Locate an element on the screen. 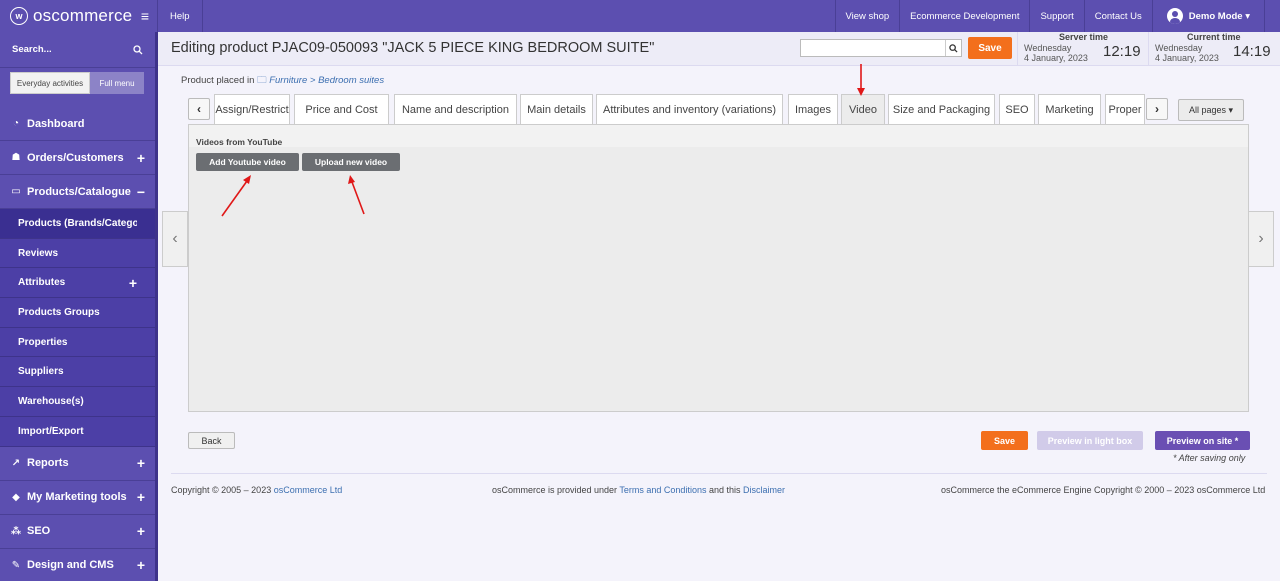 Image resolution: width=1280 pixels, height=581 pixels. everyday-activities-toggle: Everyday activities is located at coordinates (50, 83).